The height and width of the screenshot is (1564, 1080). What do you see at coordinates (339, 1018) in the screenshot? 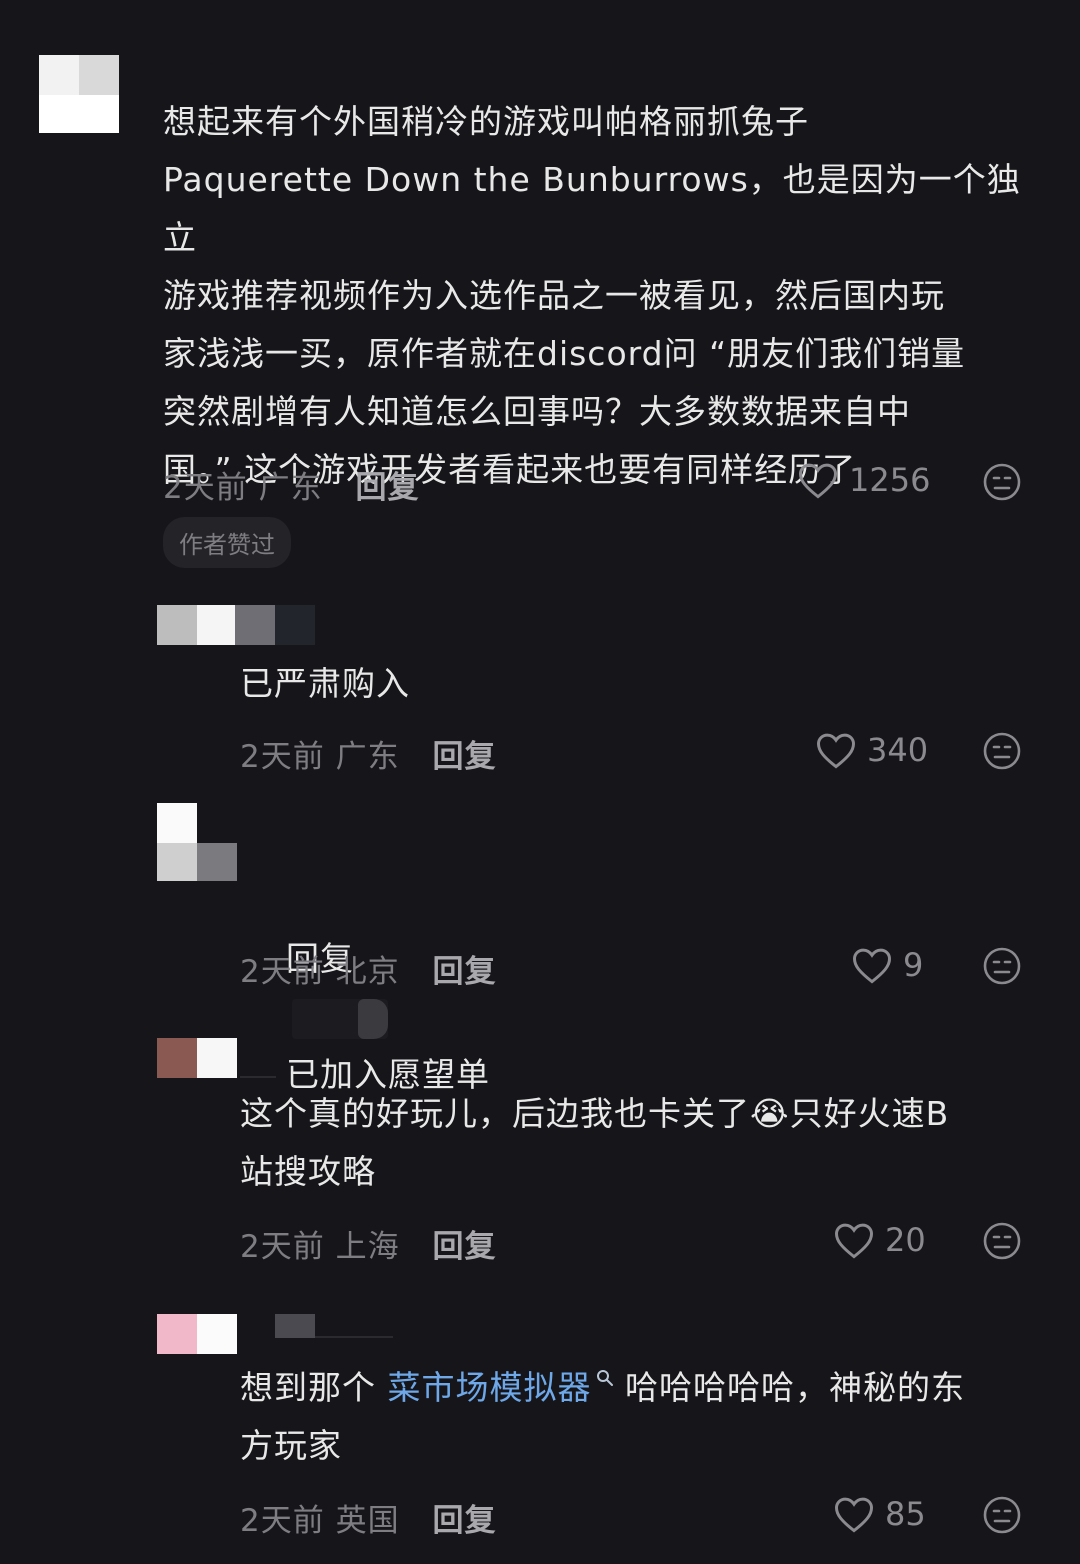
I see `mention-avatar` at bounding box center [339, 1018].